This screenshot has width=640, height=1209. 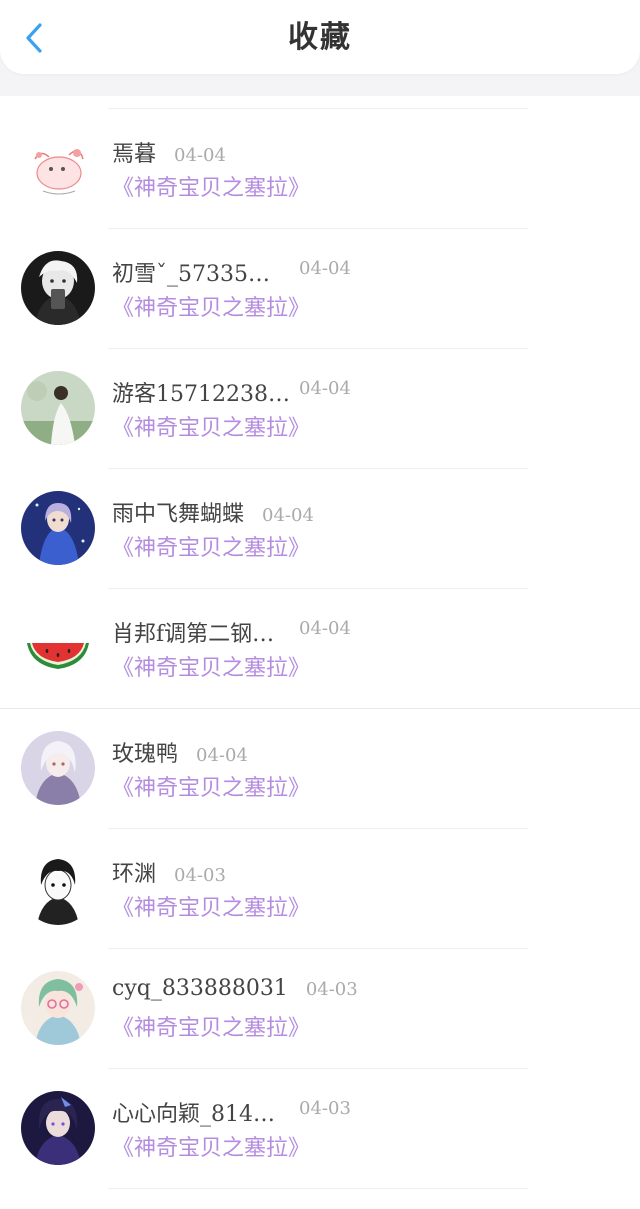 I want to click on user-name: cyq_833888031, so click(x=200, y=988).